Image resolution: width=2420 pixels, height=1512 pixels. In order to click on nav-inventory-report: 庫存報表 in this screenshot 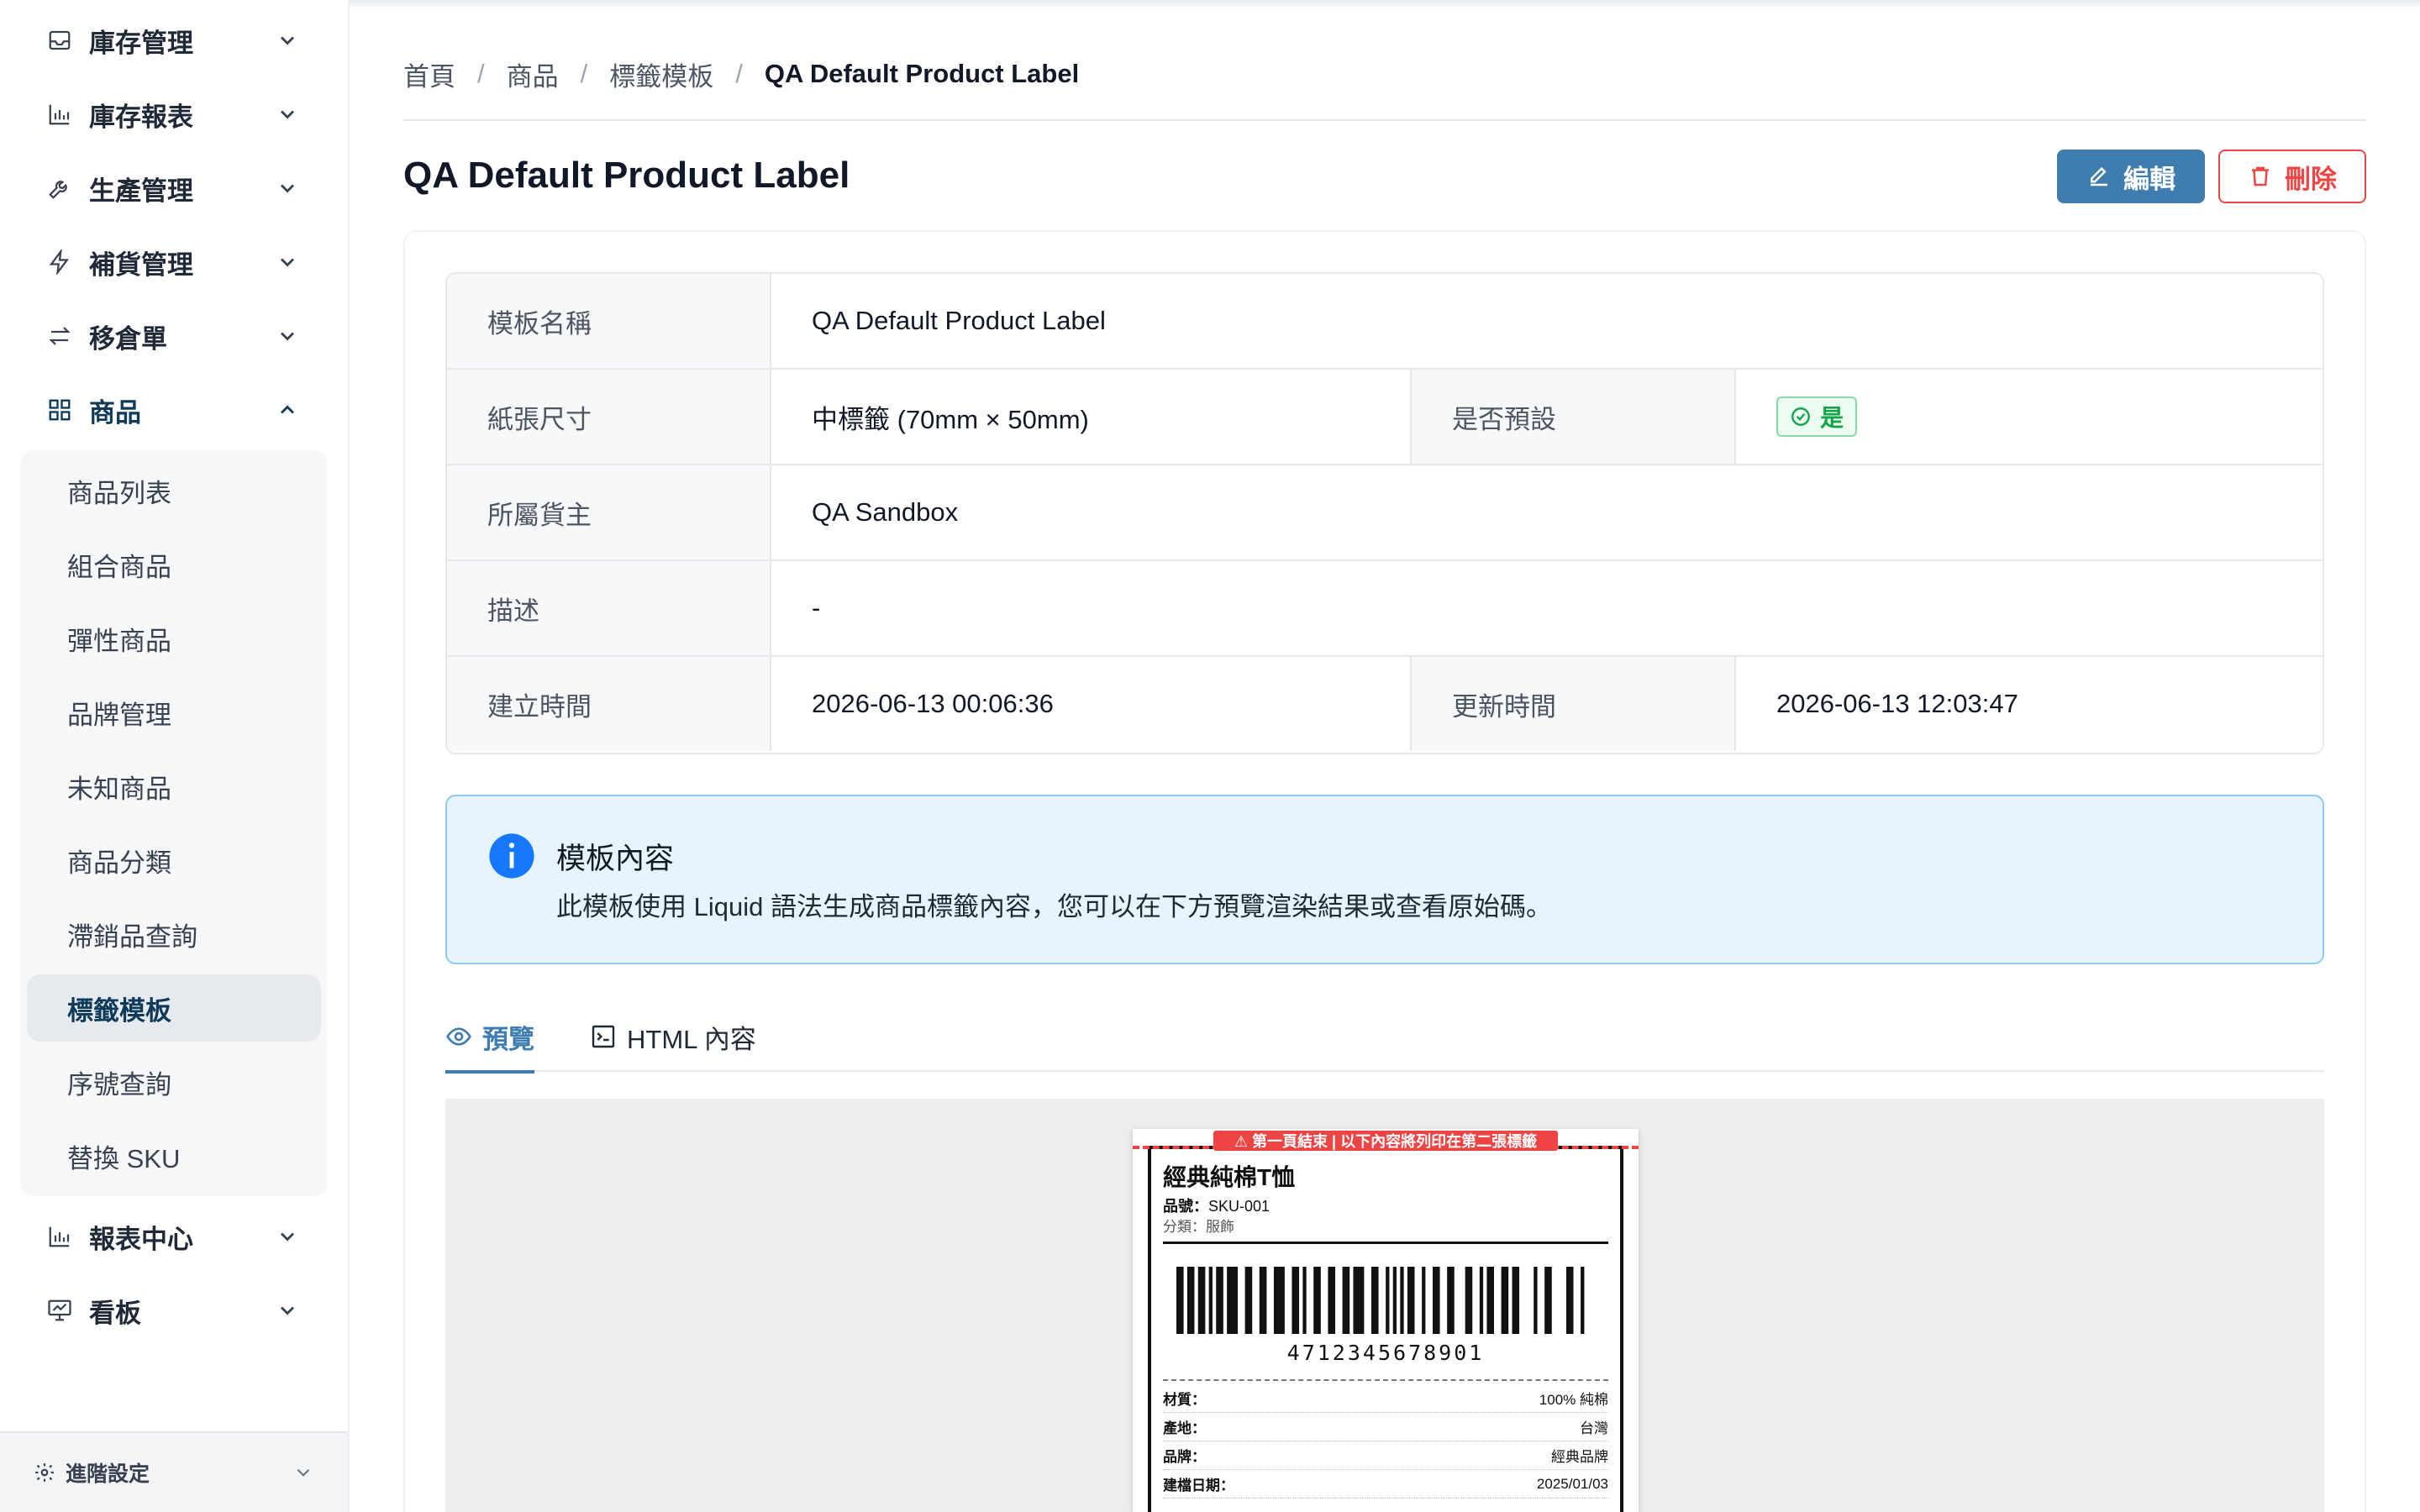, I will do `click(173, 114)`.